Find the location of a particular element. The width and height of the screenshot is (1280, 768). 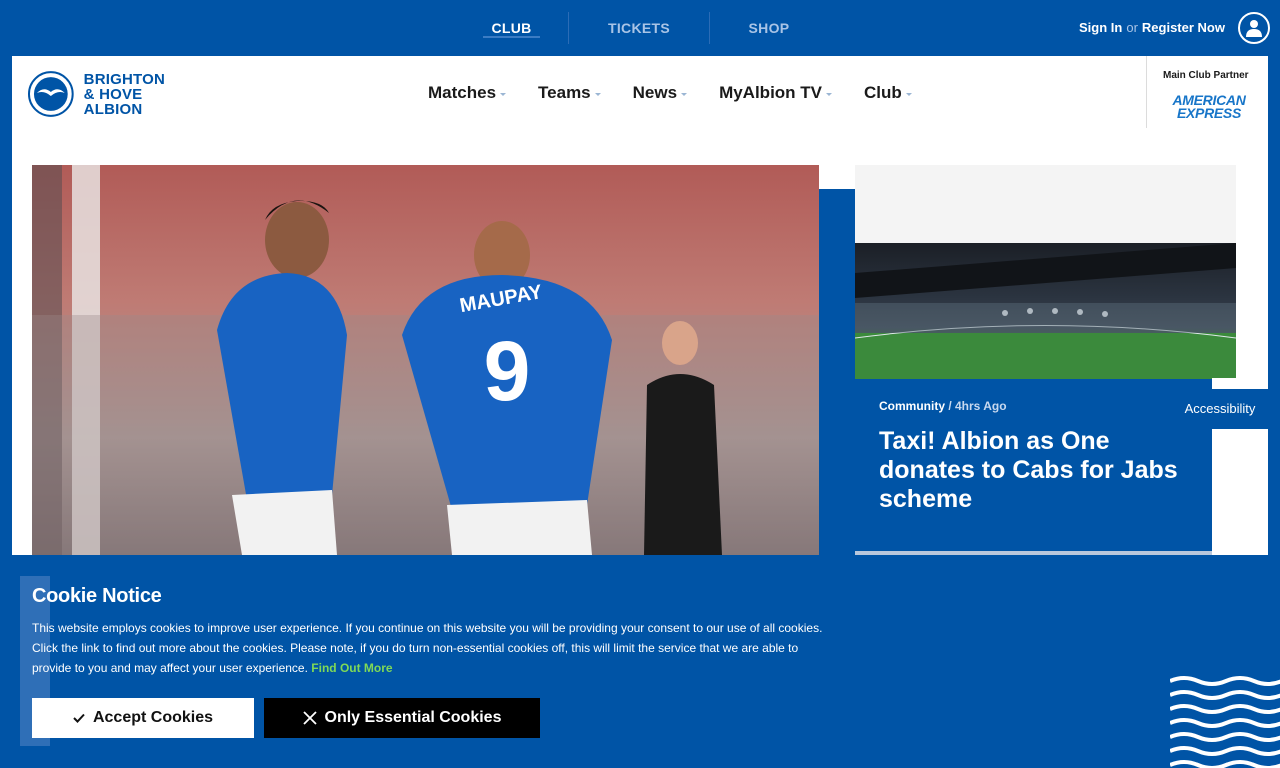

nav-myalbion-tv: MyAlbion TV is located at coordinates (776, 93).